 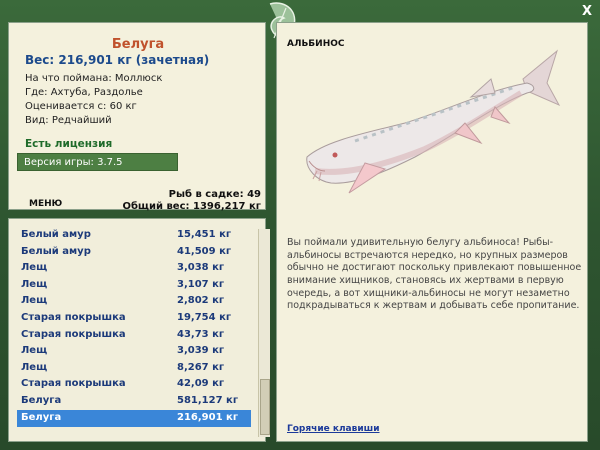 I want to click on list-item-weight: 2,802 кг, so click(x=201, y=301).